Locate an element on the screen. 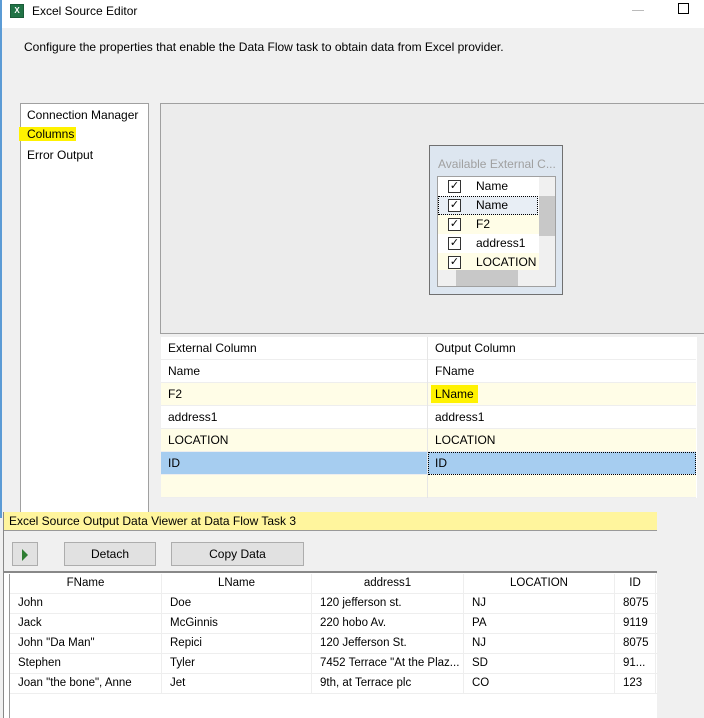  column-header-row: ✓ Name is located at coordinates (489, 186).